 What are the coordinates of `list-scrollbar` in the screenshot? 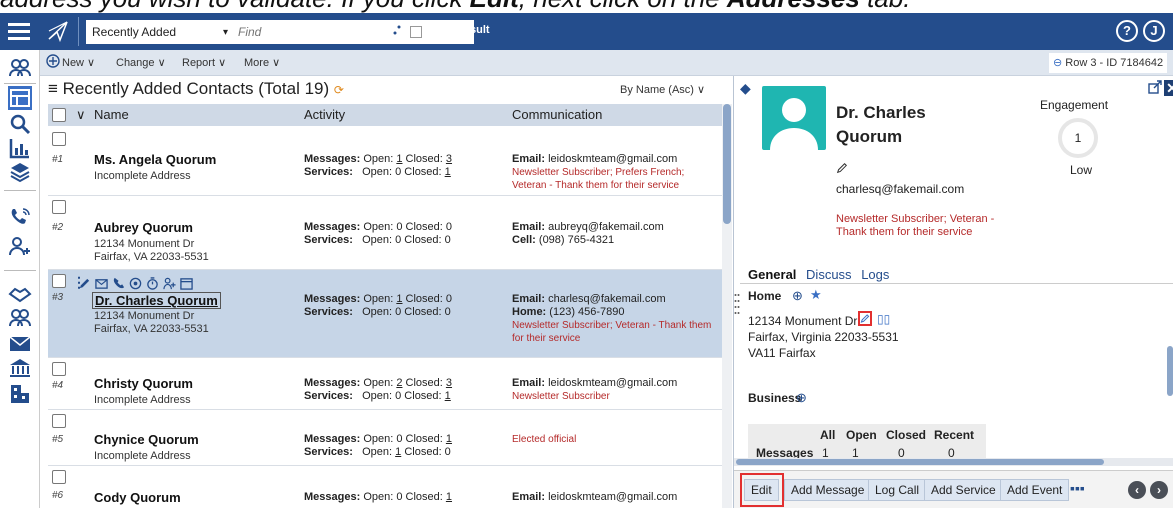 It's located at (727, 306).